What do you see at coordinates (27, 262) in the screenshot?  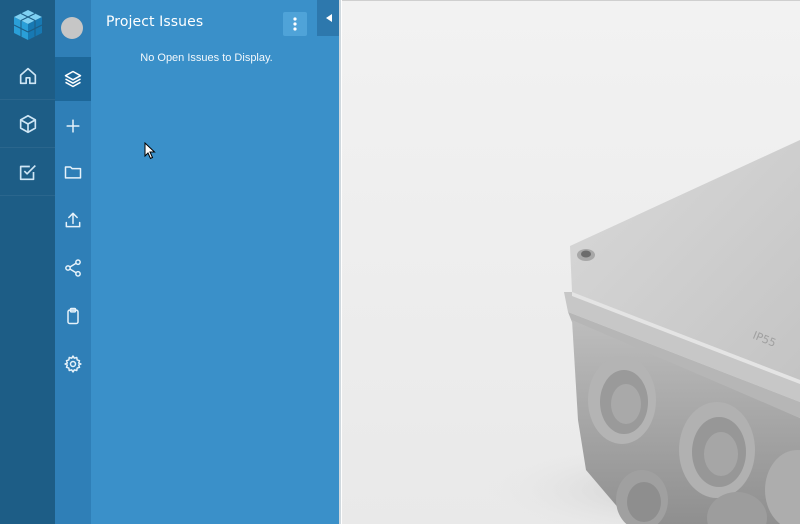 I see `app-rail` at bounding box center [27, 262].